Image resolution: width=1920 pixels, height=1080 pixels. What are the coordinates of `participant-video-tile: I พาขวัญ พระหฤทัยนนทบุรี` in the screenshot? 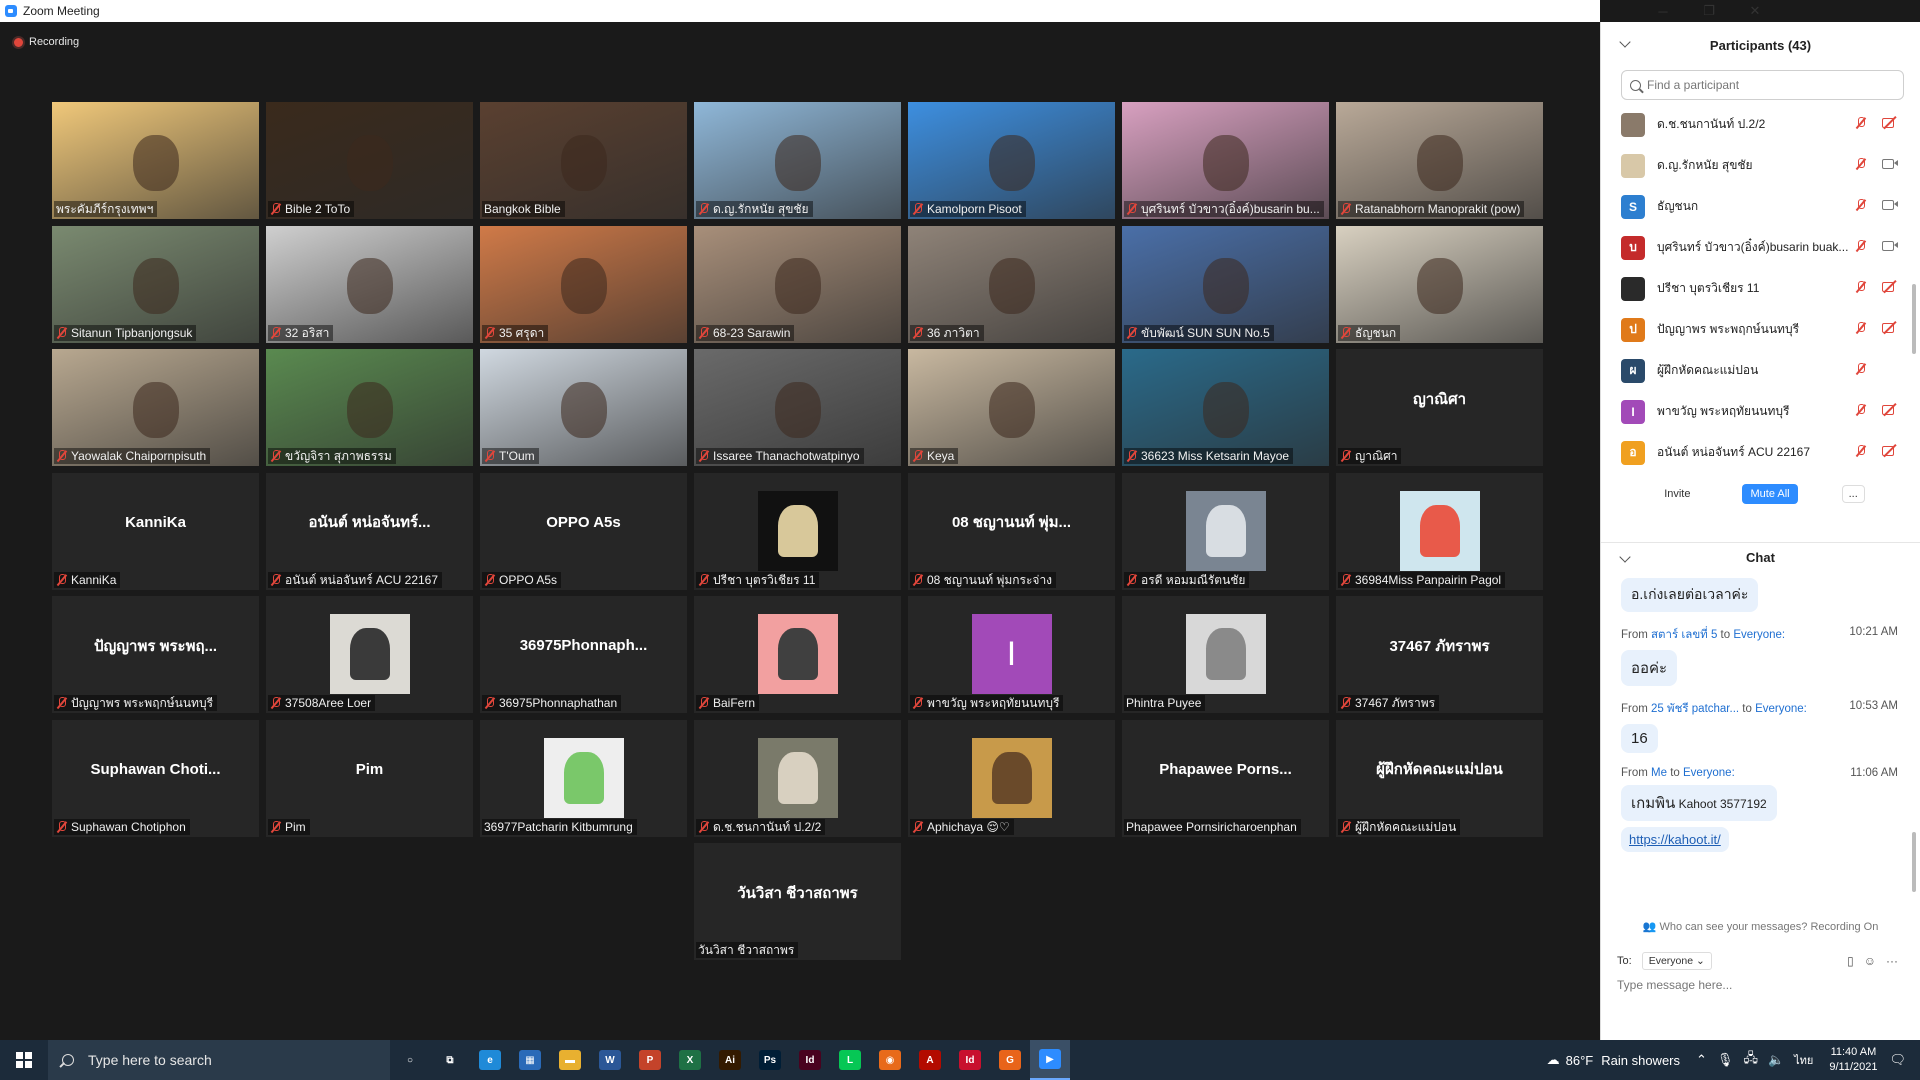 It's located at (1011, 654).